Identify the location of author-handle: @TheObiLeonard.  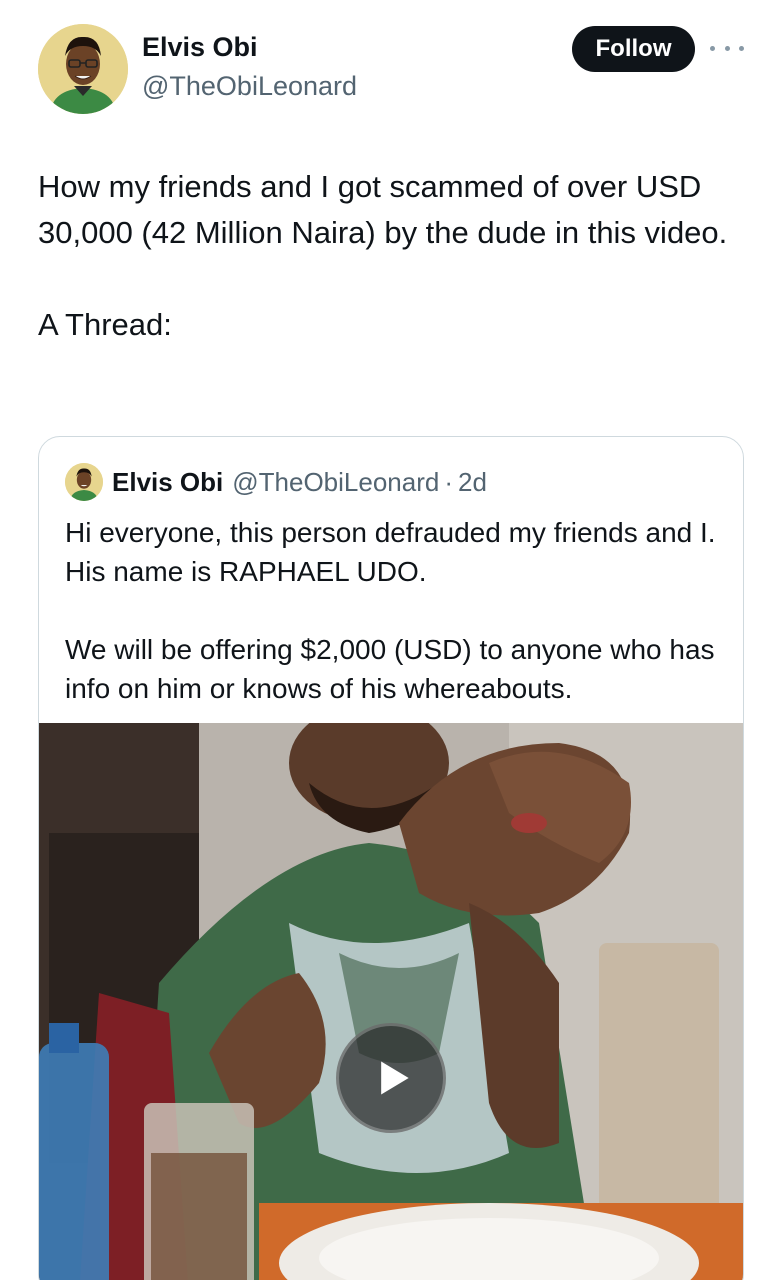
(249, 86).